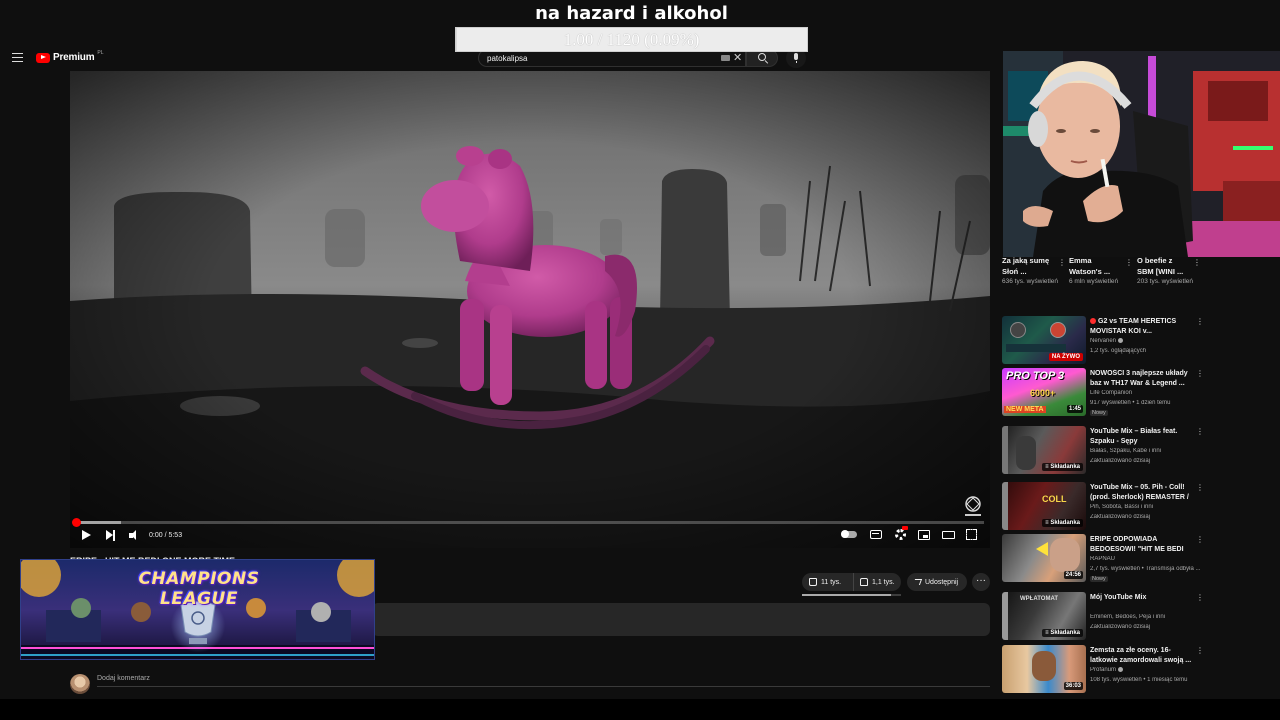  I want to click on keyboard-icon, so click(725, 58).